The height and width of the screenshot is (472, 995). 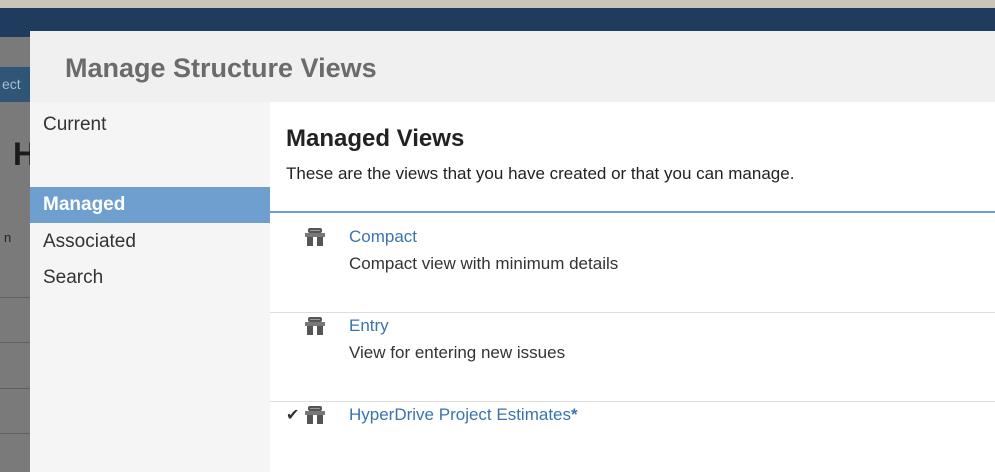 I want to click on background-nav-text: ect, so click(x=11, y=84).